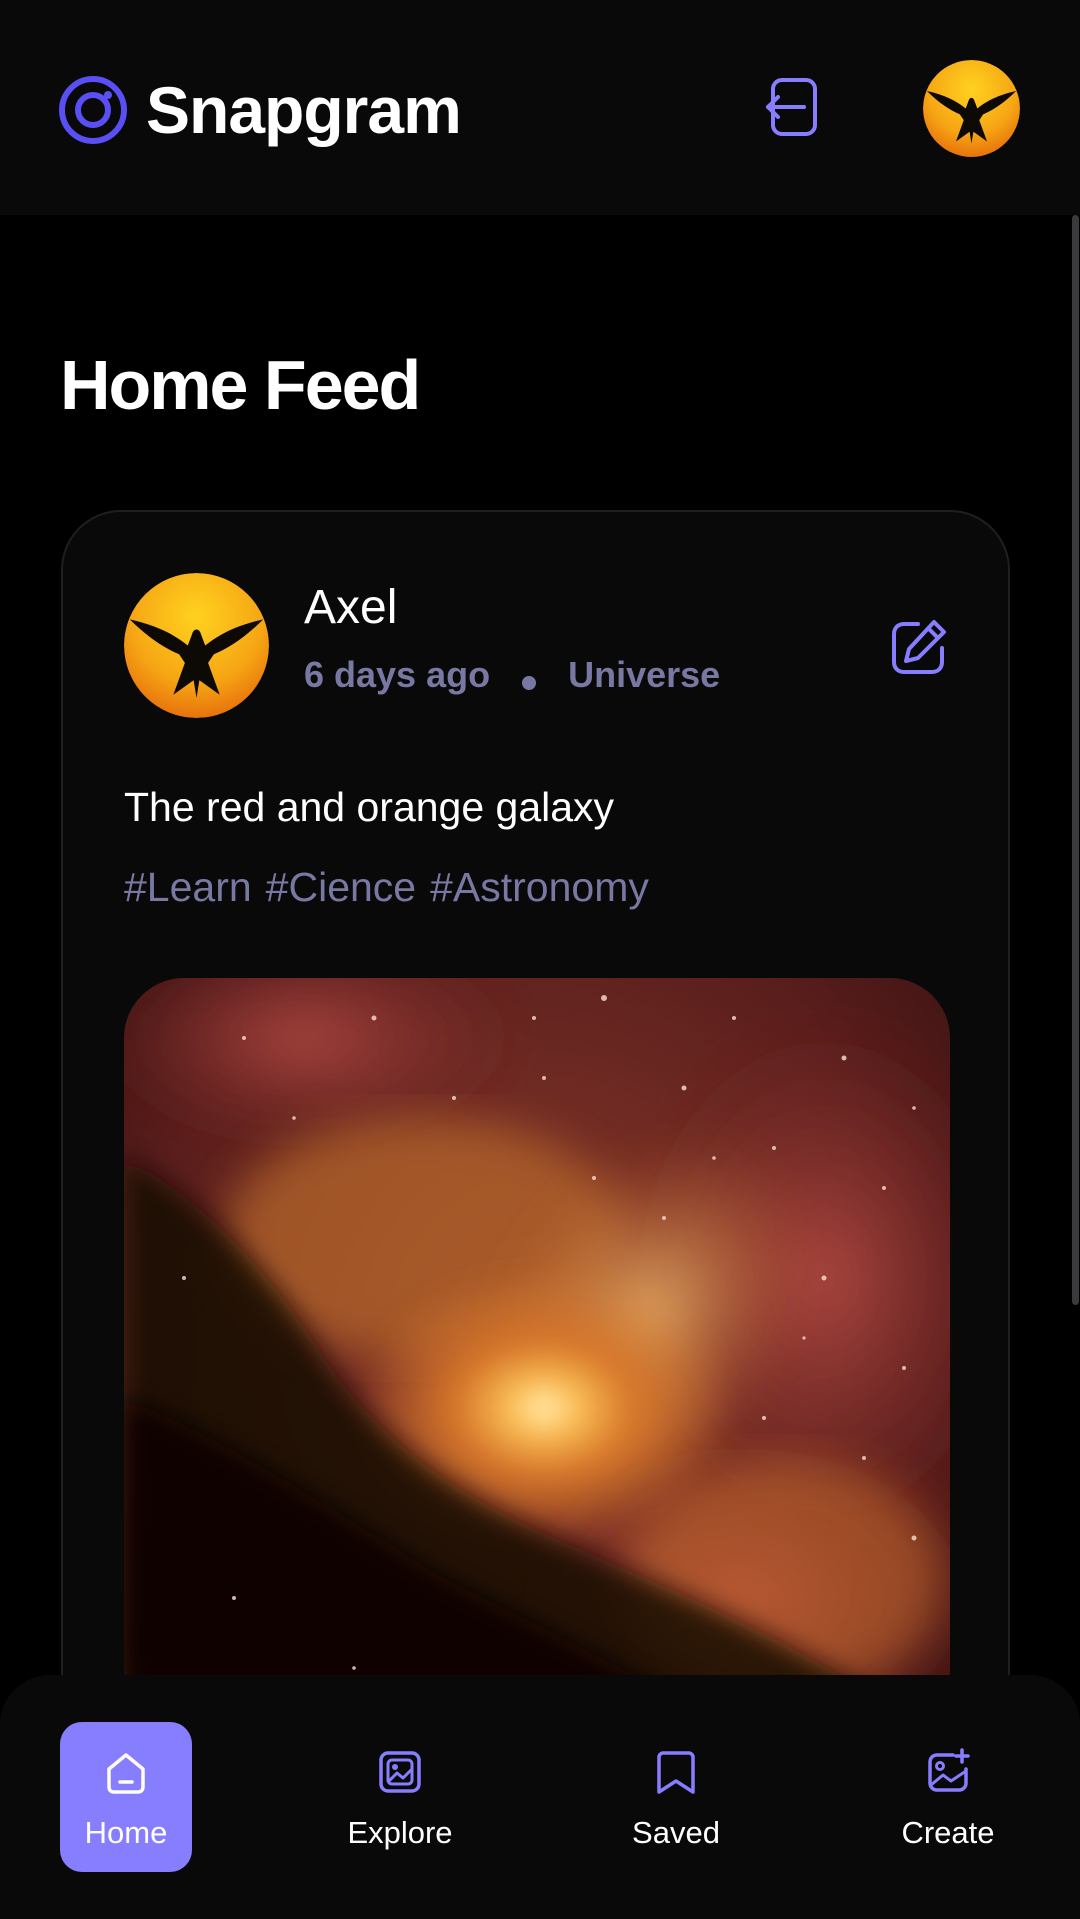 This screenshot has height=1919, width=1080. I want to click on nav-saved: Saved, so click(676, 1797).